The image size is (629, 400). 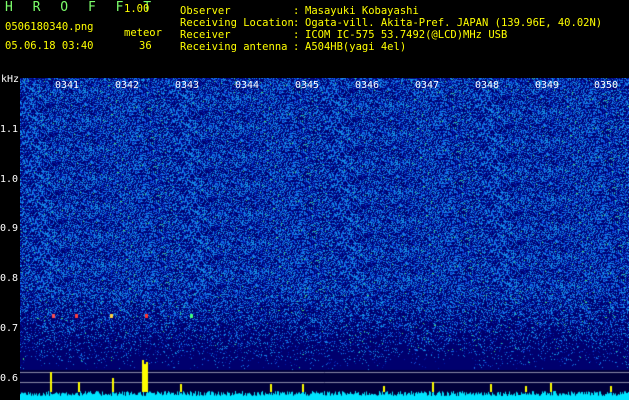 What do you see at coordinates (67, 85) in the screenshot?
I see `time-tick-label: 0341` at bounding box center [67, 85].